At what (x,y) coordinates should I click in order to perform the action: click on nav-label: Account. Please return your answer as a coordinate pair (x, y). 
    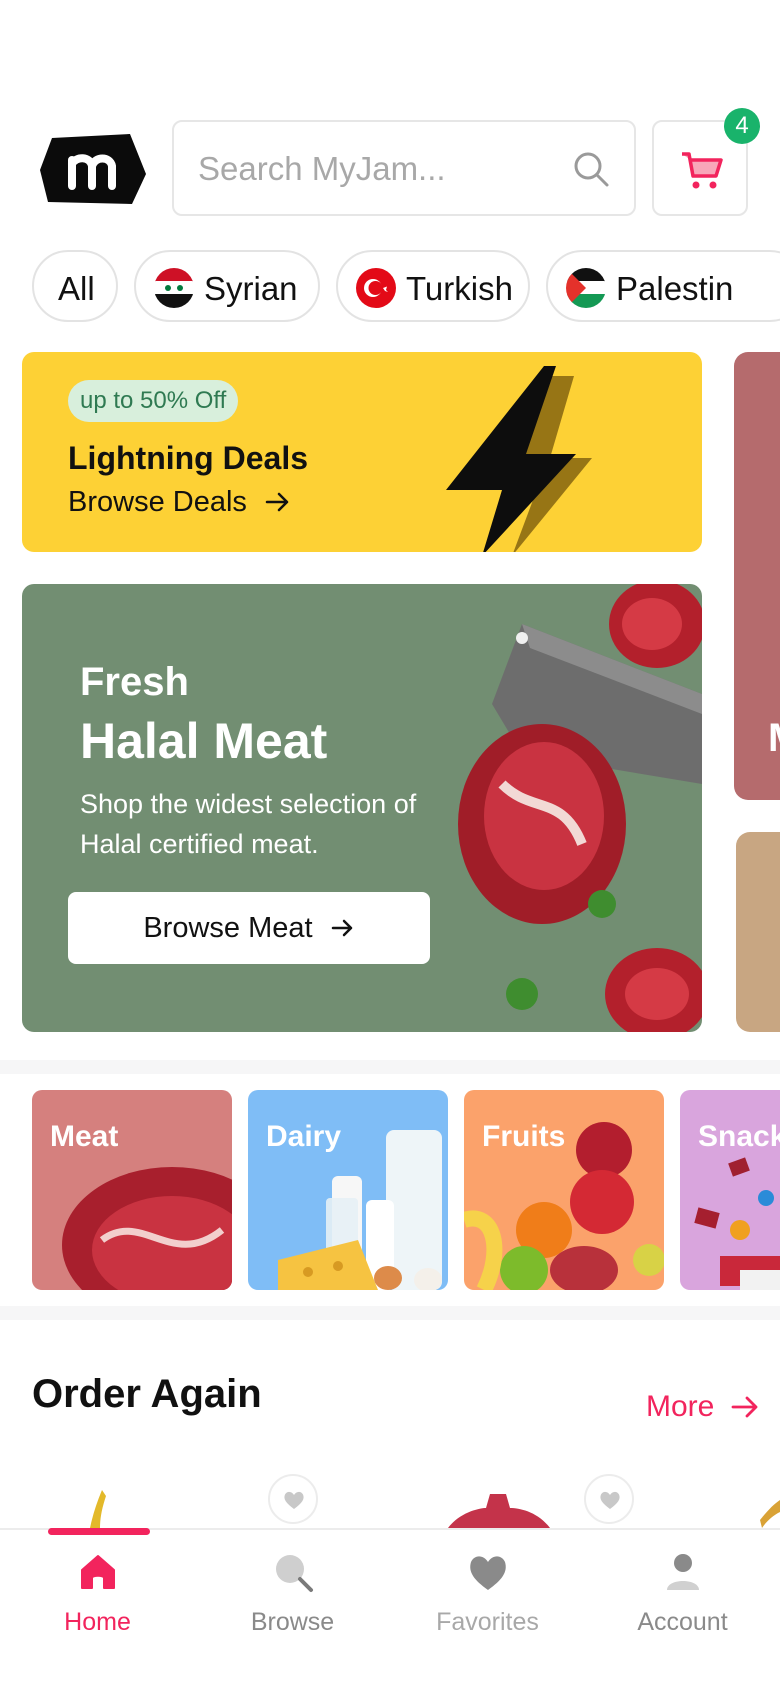
    Looking at the image, I should click on (682, 1622).